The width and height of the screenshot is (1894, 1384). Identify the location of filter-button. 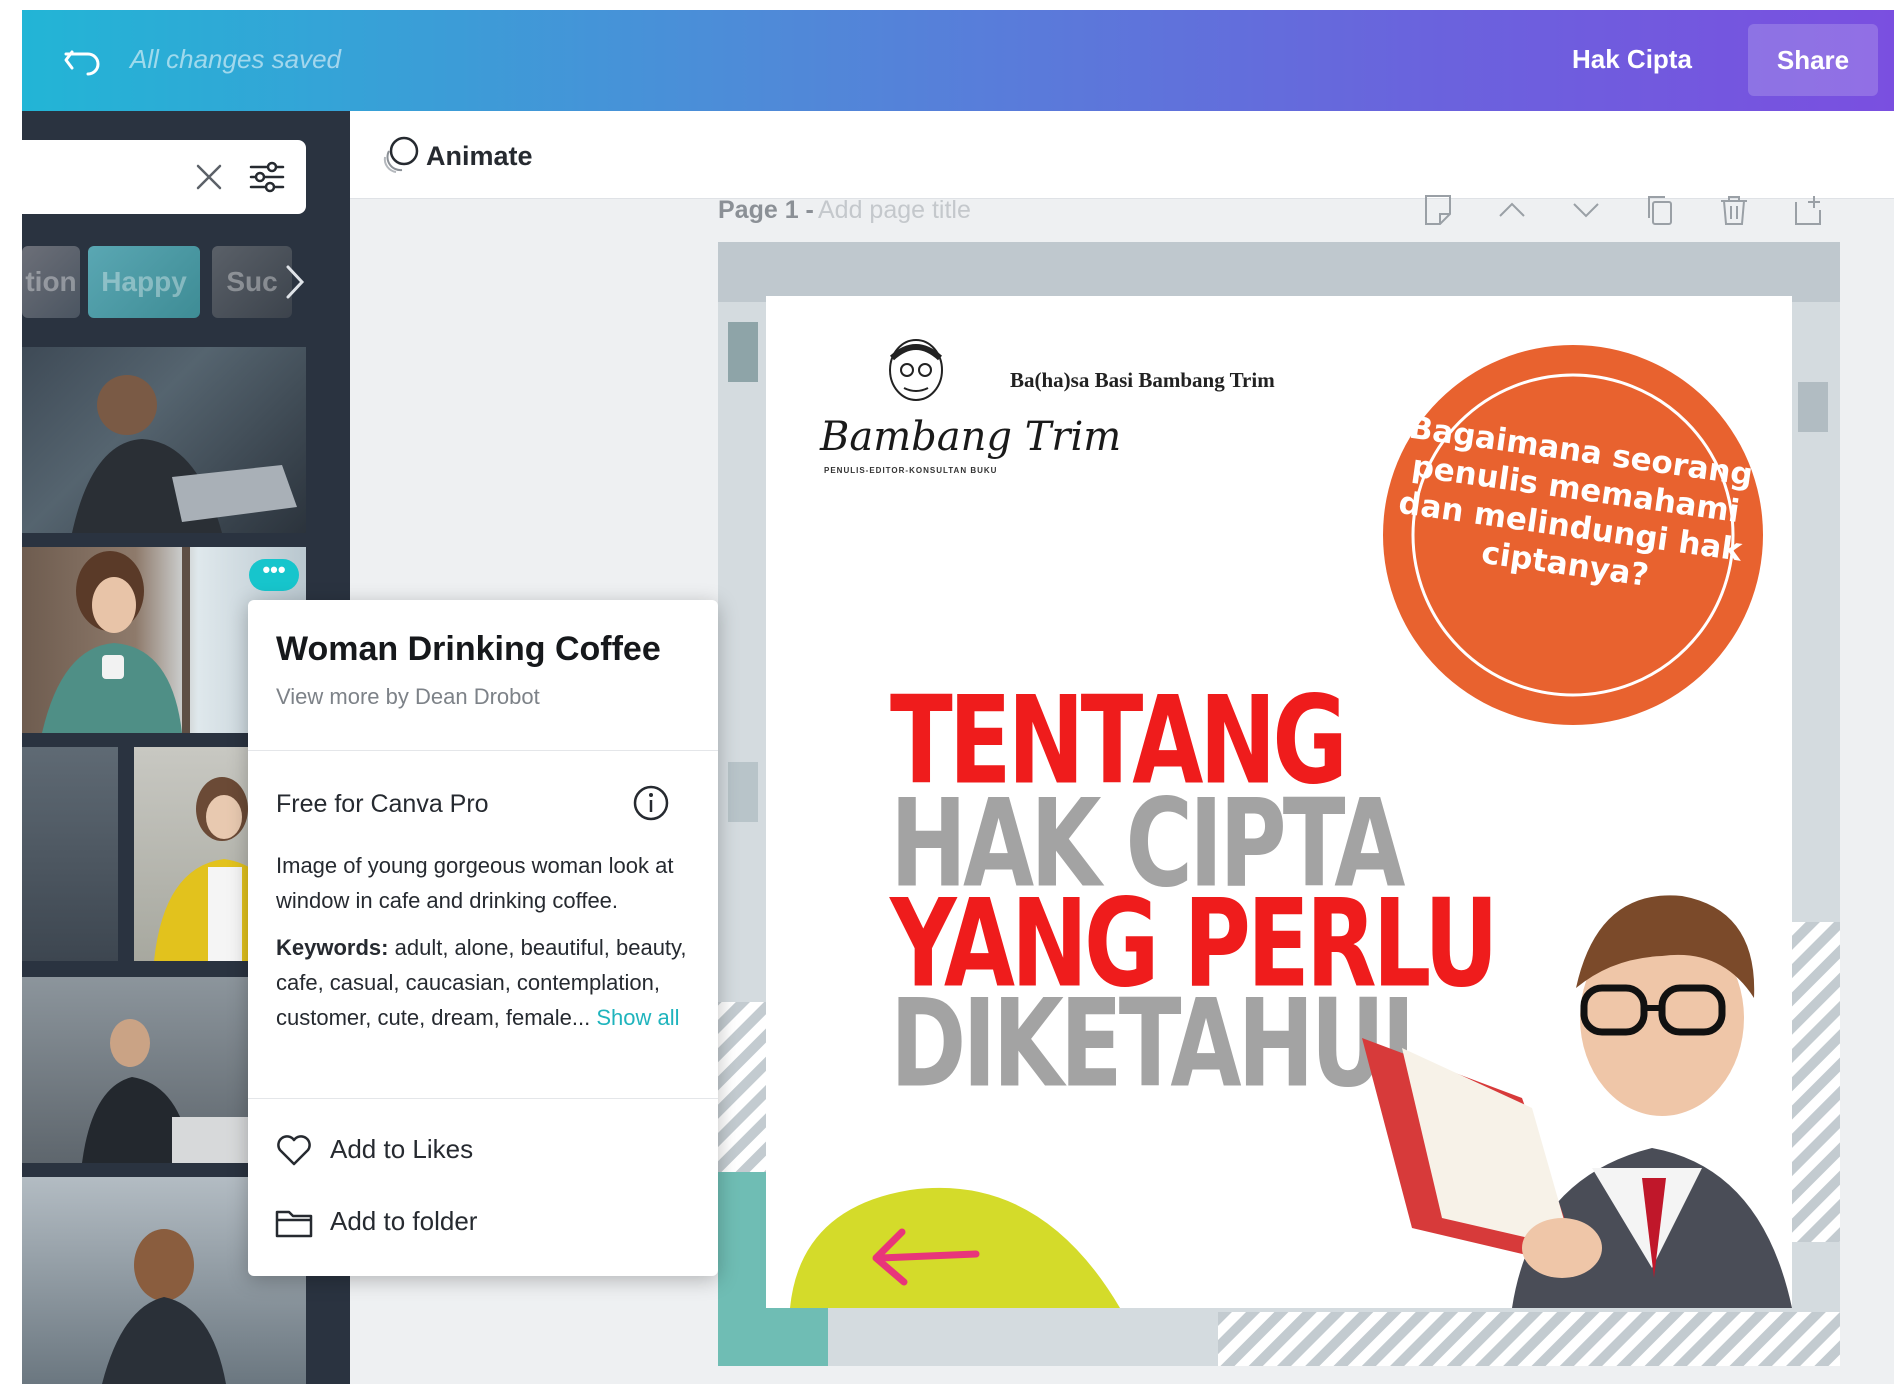
(267, 177).